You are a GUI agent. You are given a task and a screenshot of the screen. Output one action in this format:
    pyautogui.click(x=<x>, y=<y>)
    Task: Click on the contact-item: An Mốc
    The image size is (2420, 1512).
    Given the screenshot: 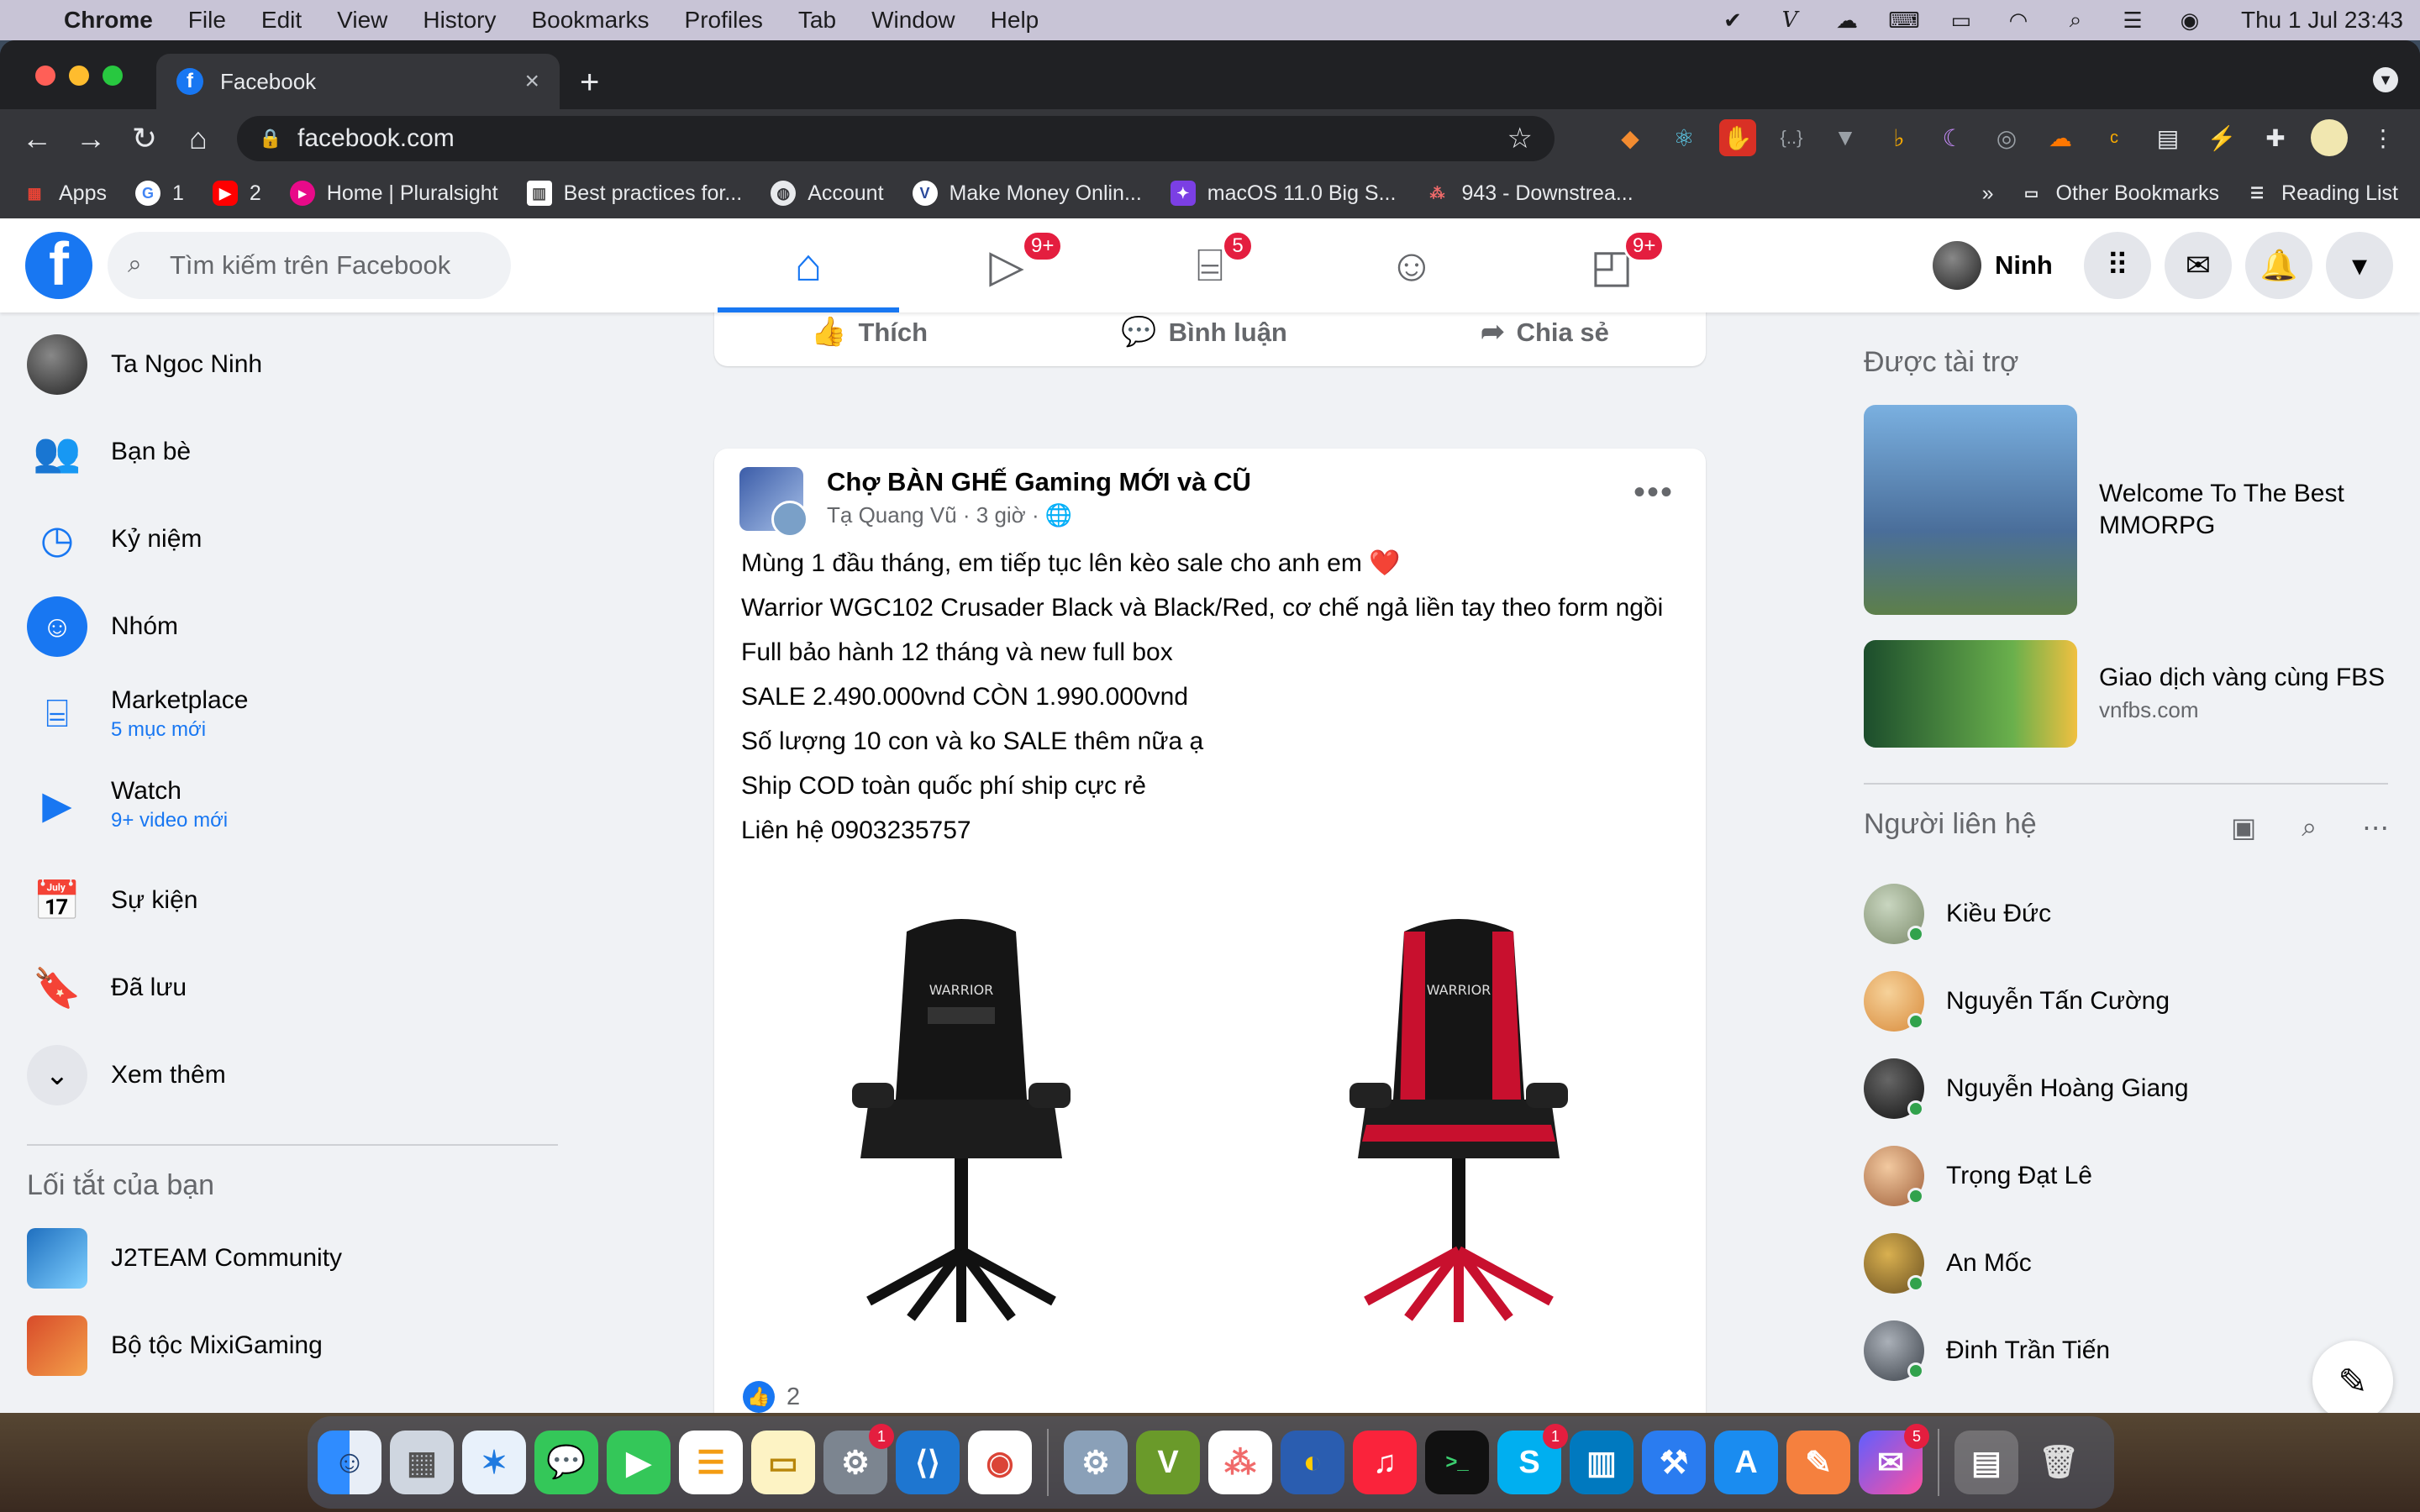 What is the action you would take?
    pyautogui.click(x=1948, y=1263)
    